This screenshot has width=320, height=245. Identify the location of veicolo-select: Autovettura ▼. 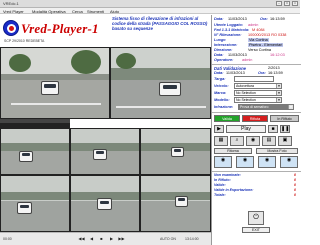
(258, 86).